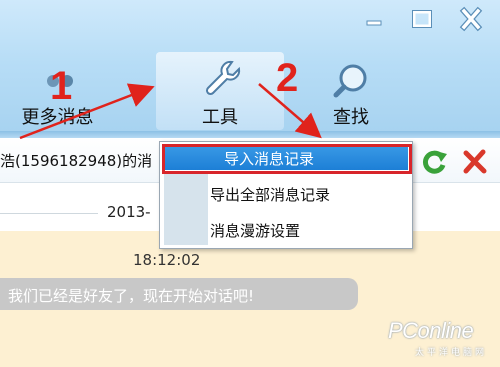  I want to click on step-number-1: 1, so click(61, 86).